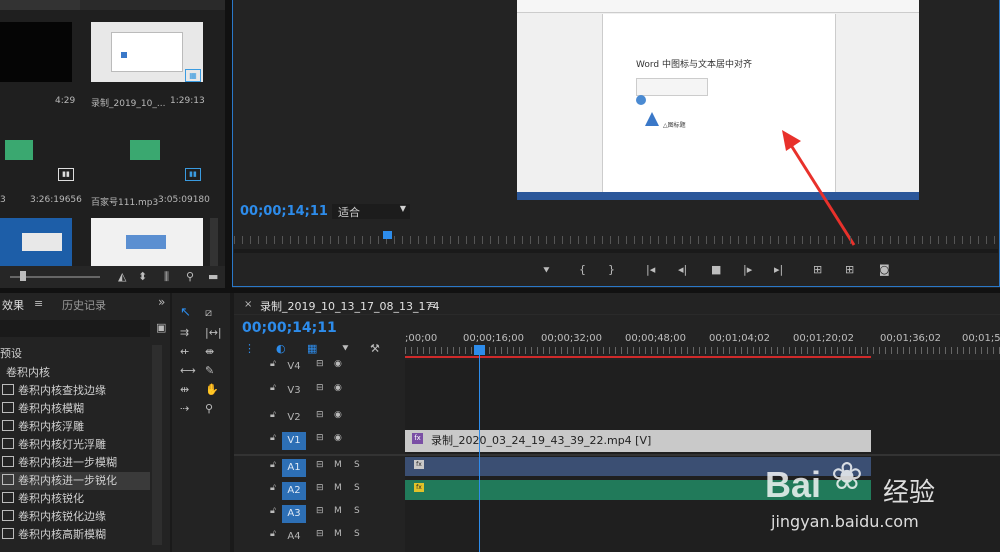 This screenshot has width=1000, height=552. I want to click on effect-item: 卷积内核模糊, so click(75, 409).